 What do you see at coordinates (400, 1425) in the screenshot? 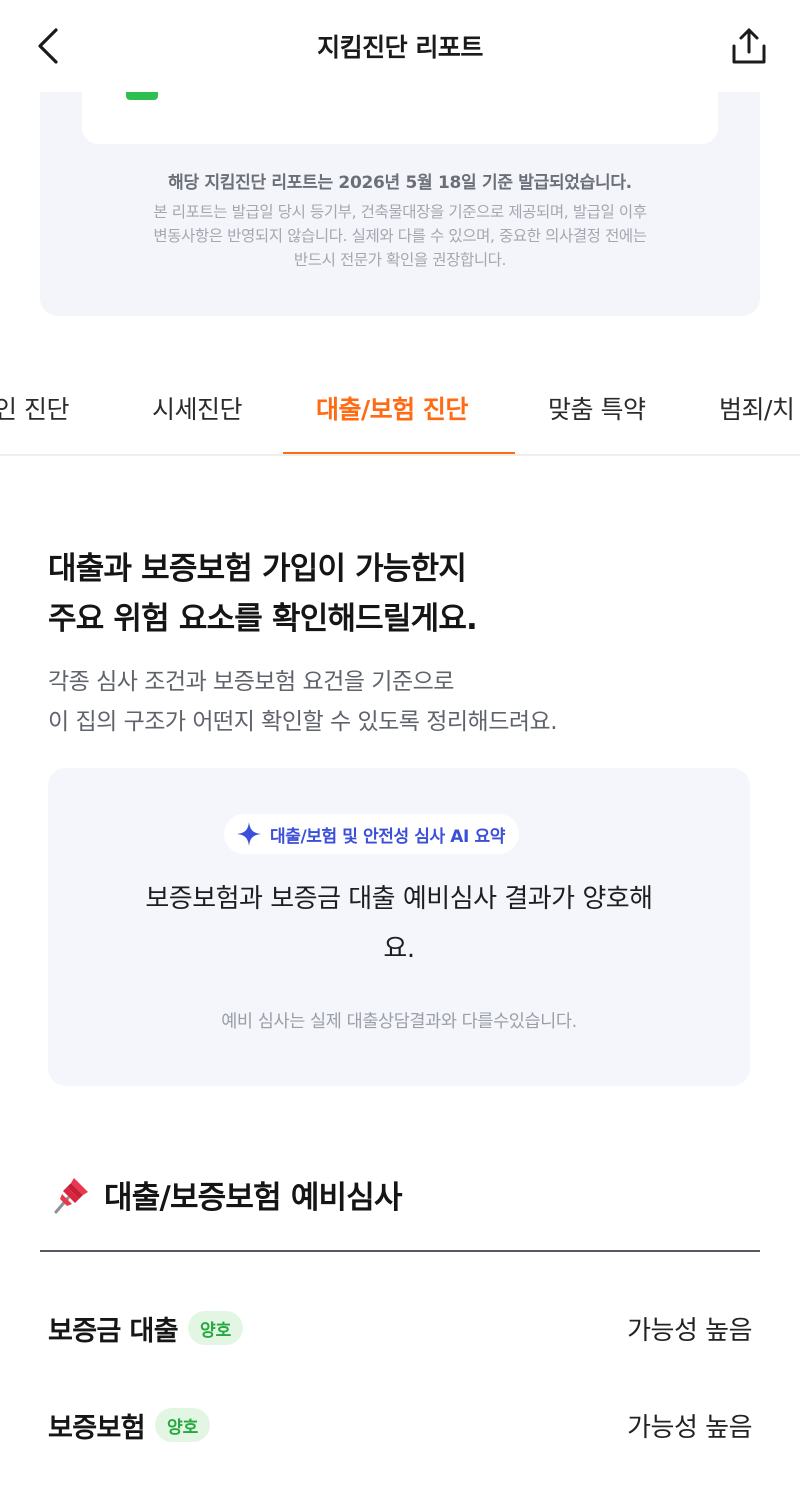
I see `prescreen-row-guarantee-insurance: 보증보험 양호 가능성 높음` at bounding box center [400, 1425].